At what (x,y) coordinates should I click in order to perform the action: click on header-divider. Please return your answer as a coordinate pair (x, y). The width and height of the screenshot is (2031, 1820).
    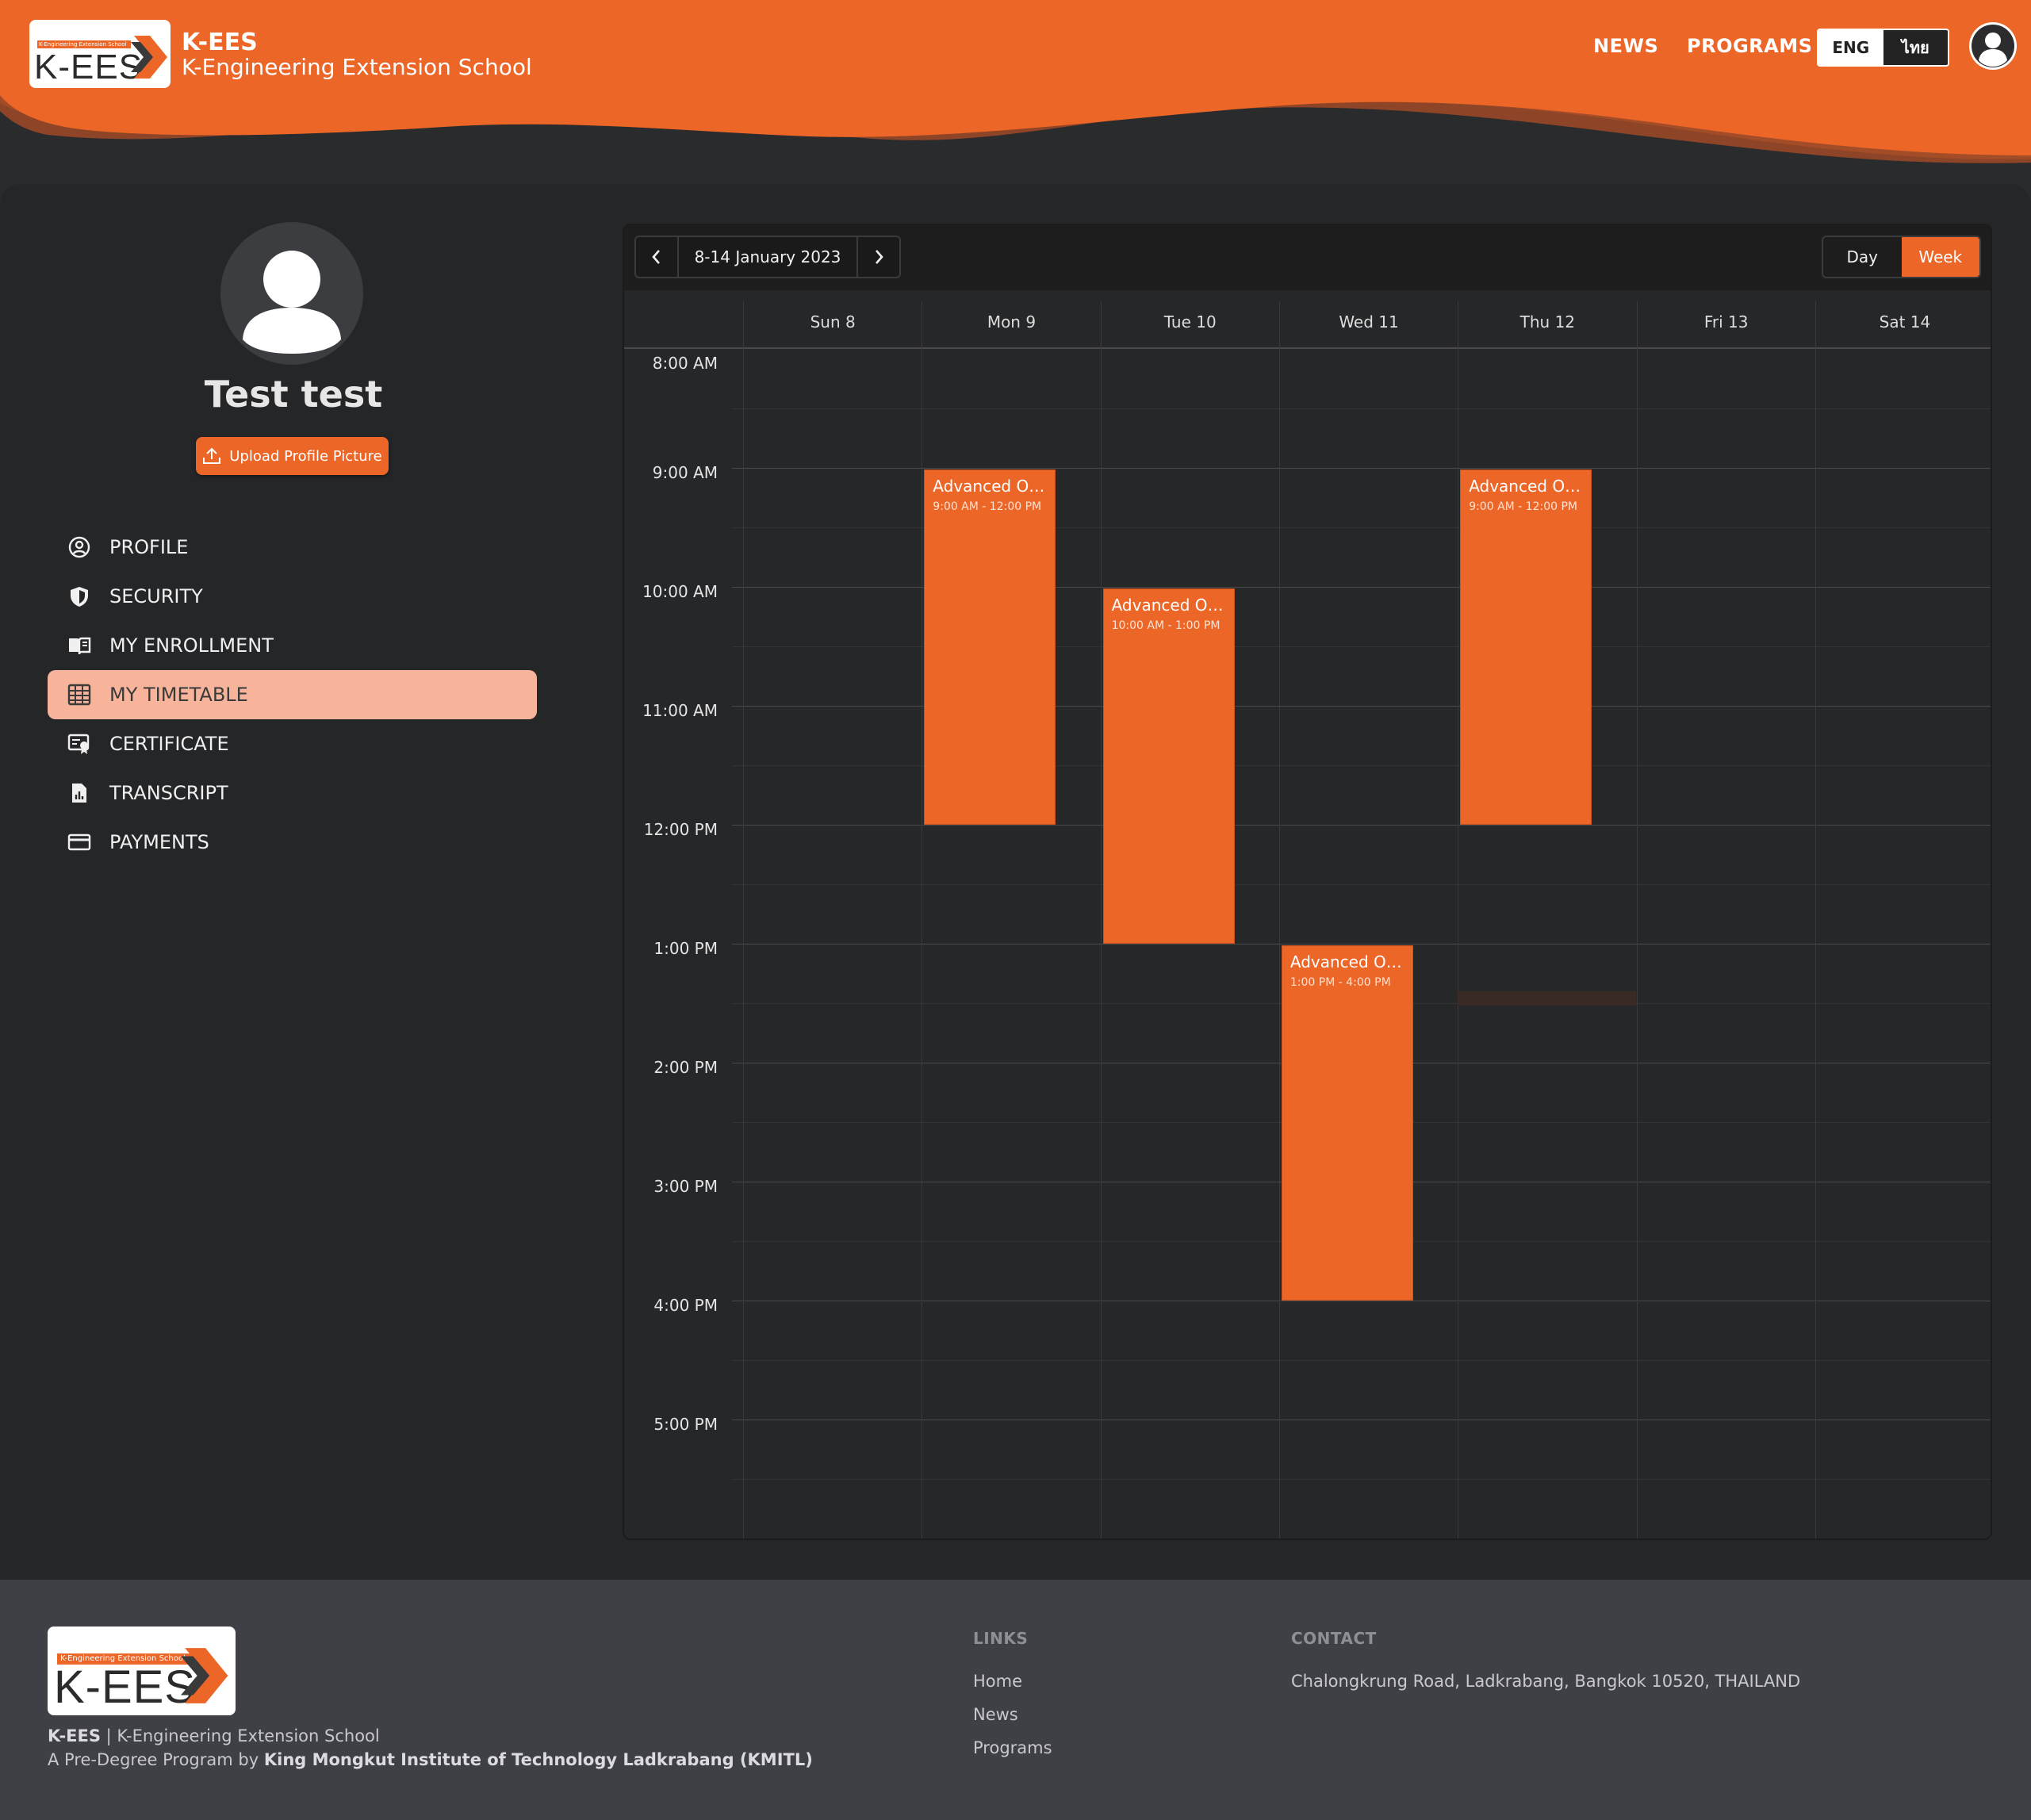
    Looking at the image, I should click on (1307, 348).